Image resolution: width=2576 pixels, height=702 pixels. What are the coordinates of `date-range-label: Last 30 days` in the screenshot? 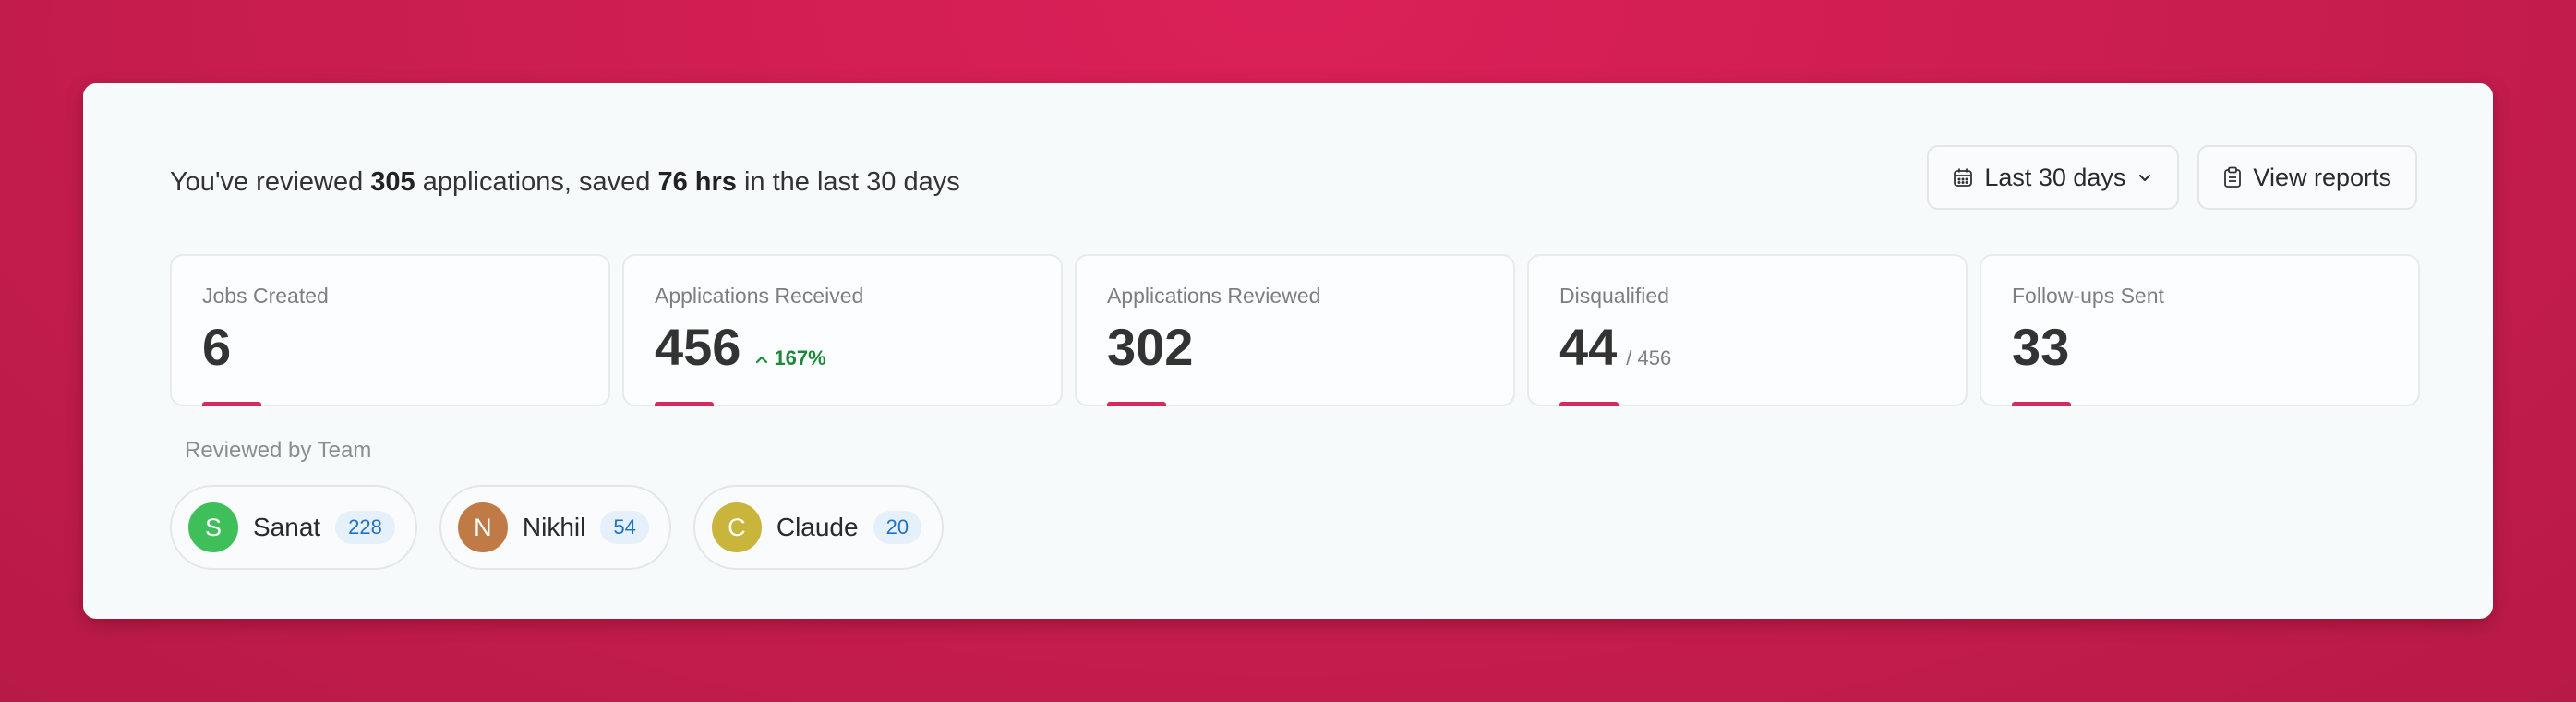 It's located at (2055, 177).